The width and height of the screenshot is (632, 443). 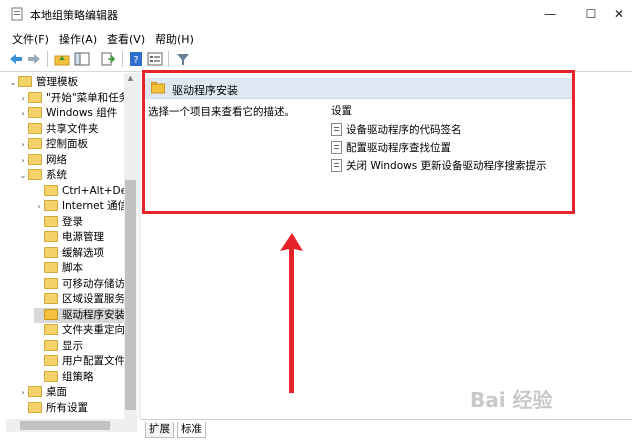 What do you see at coordinates (51, 314) in the screenshot?
I see `folder-open-icon` at bounding box center [51, 314].